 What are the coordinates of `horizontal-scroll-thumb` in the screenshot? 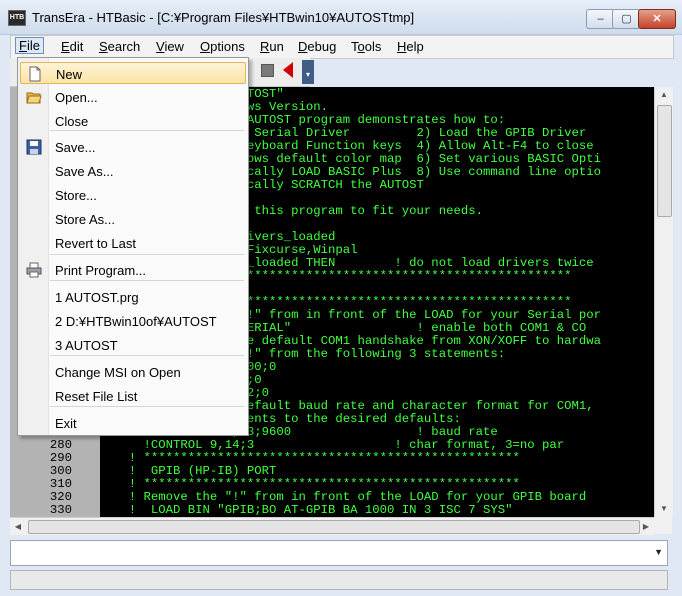 It's located at (334, 527).